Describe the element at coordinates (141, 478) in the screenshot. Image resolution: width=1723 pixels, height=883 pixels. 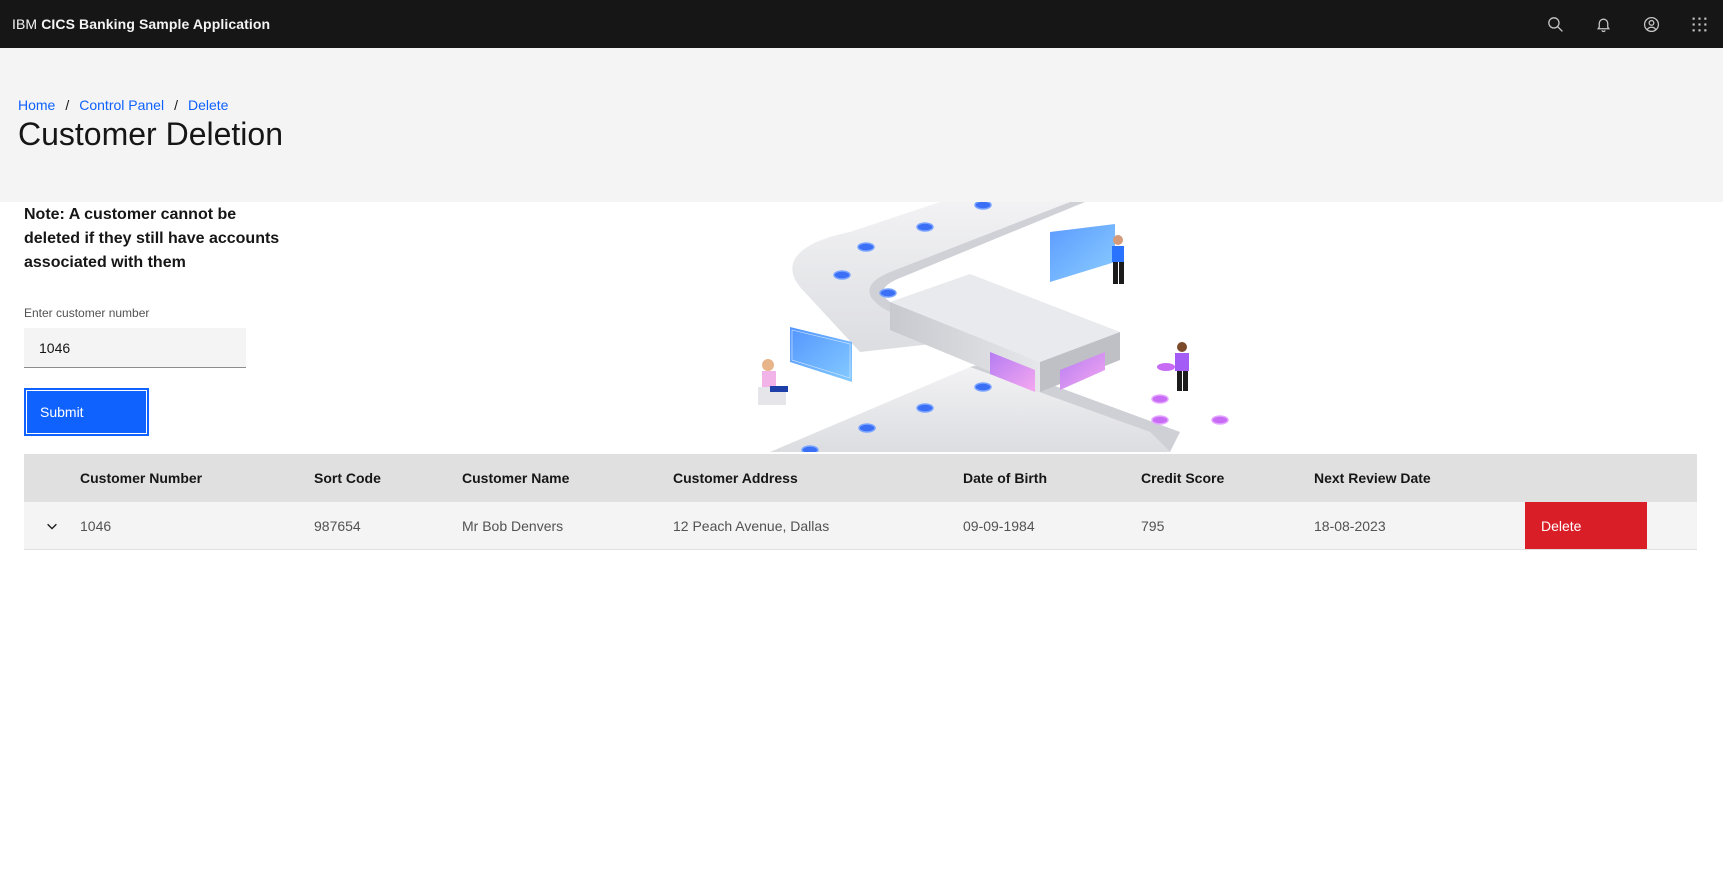
I see `column-header-customer-number: Customer Number` at that location.